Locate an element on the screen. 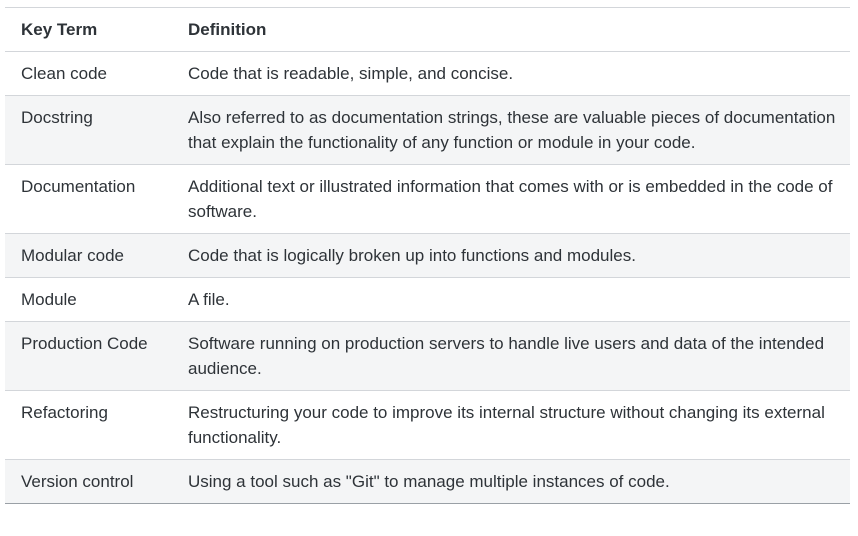 The height and width of the screenshot is (536, 858). header-row: Key Term Definition is located at coordinates (427, 29).